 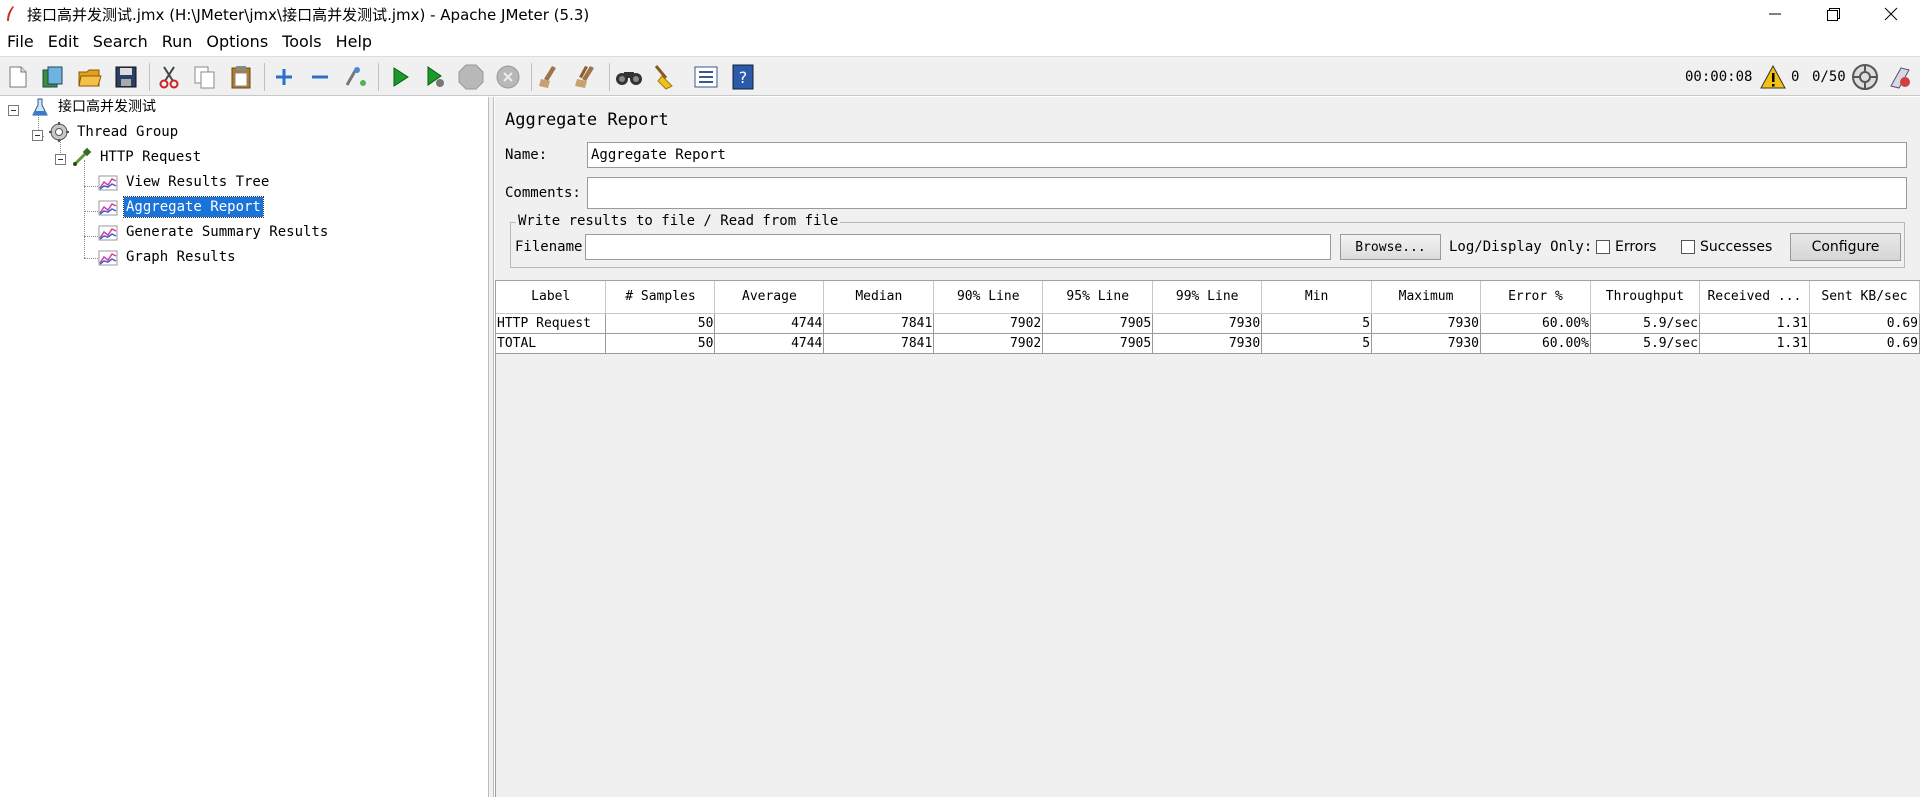 What do you see at coordinates (126, 77) in the screenshot?
I see `save-button` at bounding box center [126, 77].